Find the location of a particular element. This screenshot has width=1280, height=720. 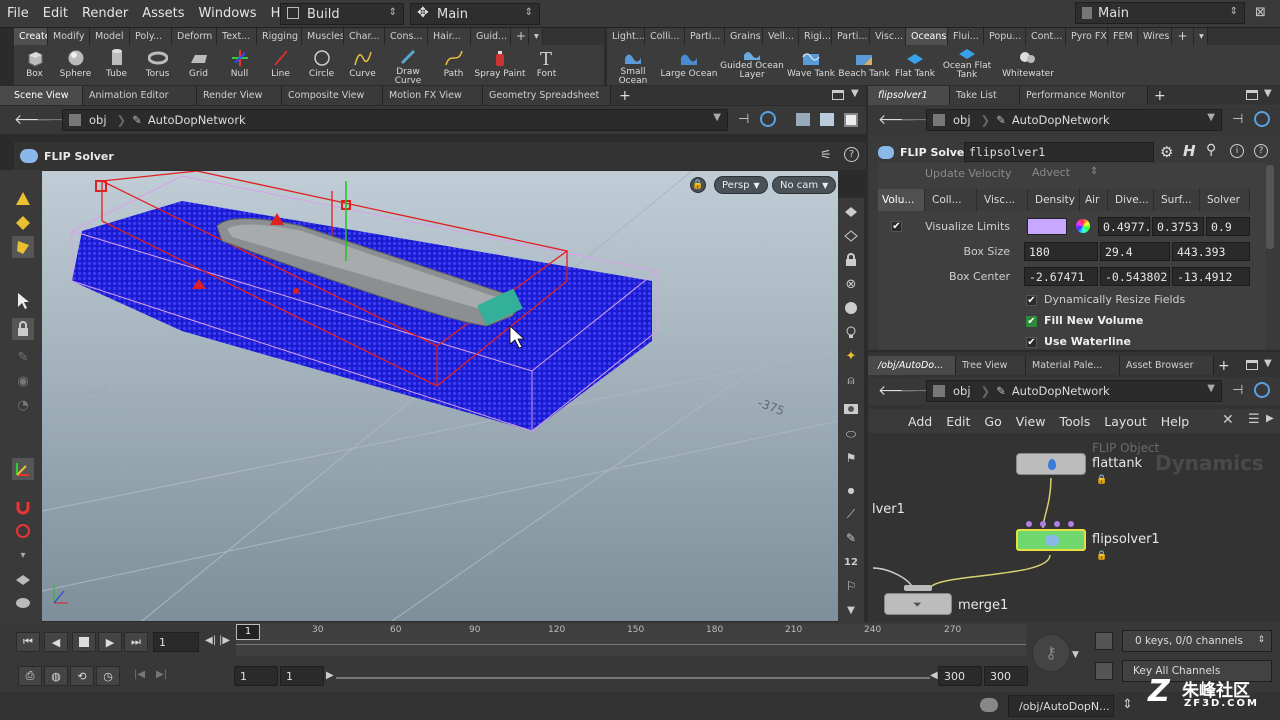

net-menu-add: Add is located at coordinates (920, 421).